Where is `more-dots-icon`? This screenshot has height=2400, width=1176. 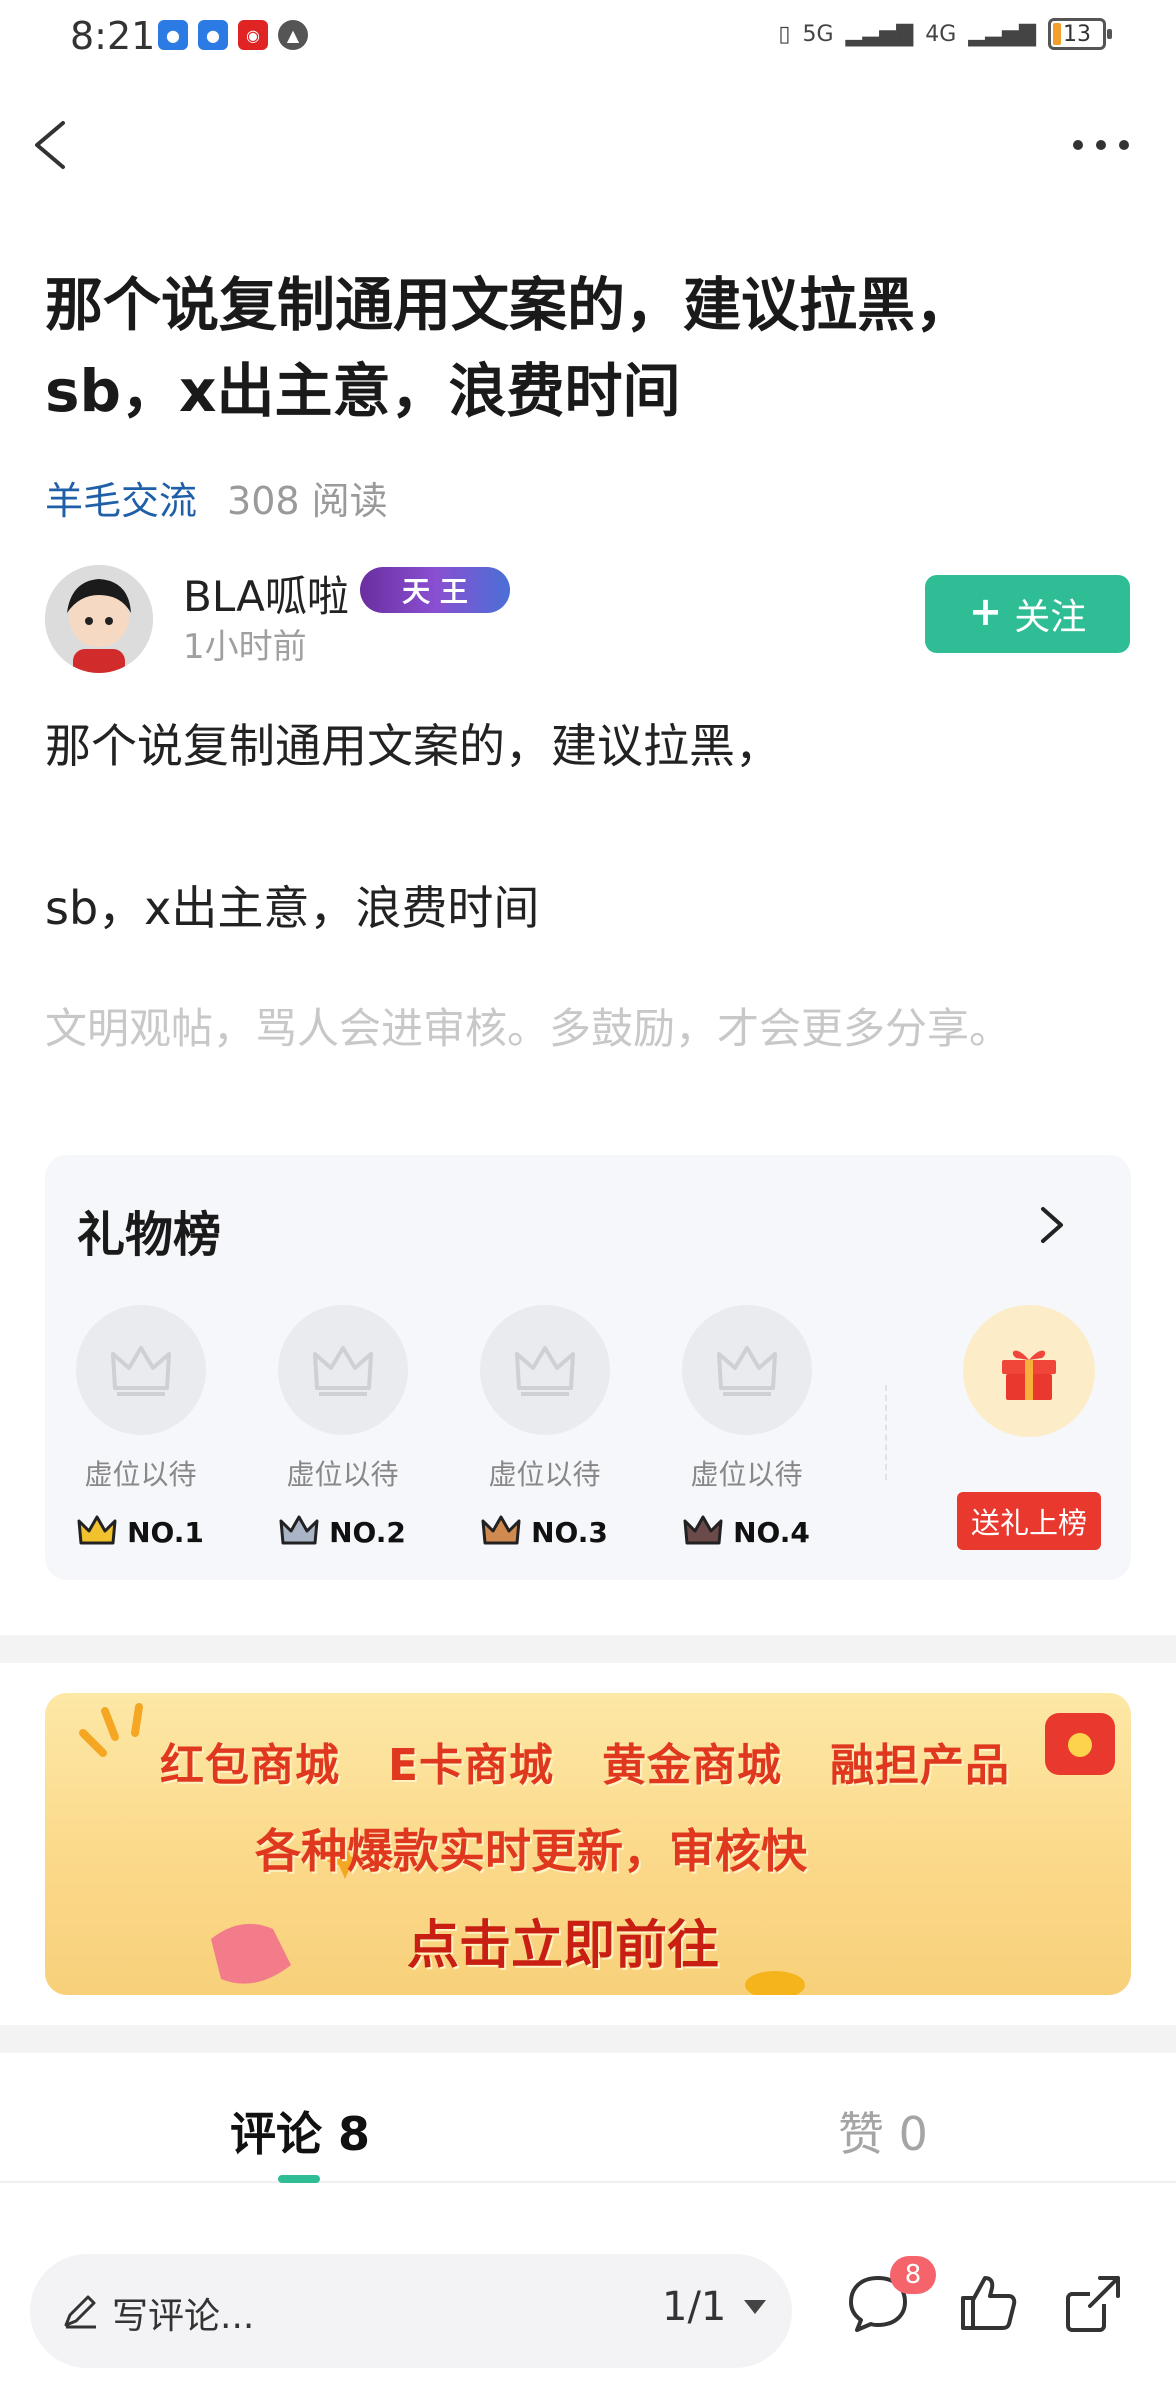
more-dots-icon is located at coordinates (1101, 145).